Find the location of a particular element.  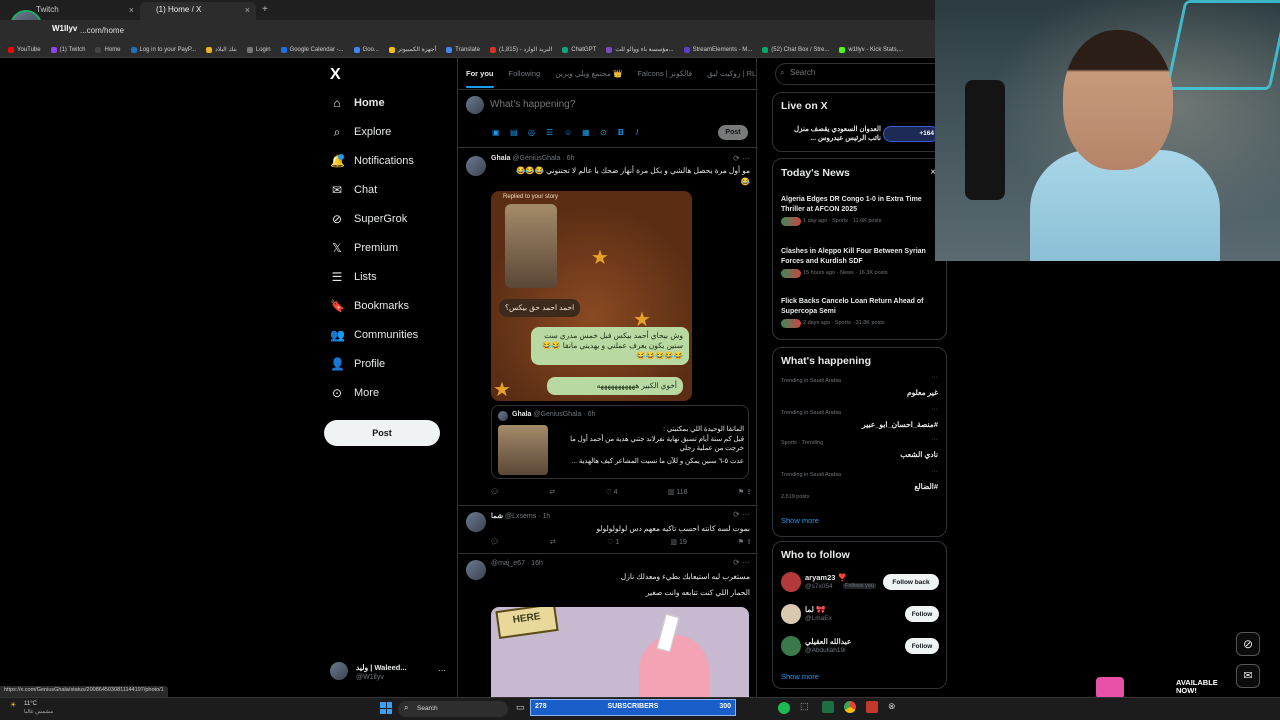

url-field: ...com/home is located at coordinates (102, 30).